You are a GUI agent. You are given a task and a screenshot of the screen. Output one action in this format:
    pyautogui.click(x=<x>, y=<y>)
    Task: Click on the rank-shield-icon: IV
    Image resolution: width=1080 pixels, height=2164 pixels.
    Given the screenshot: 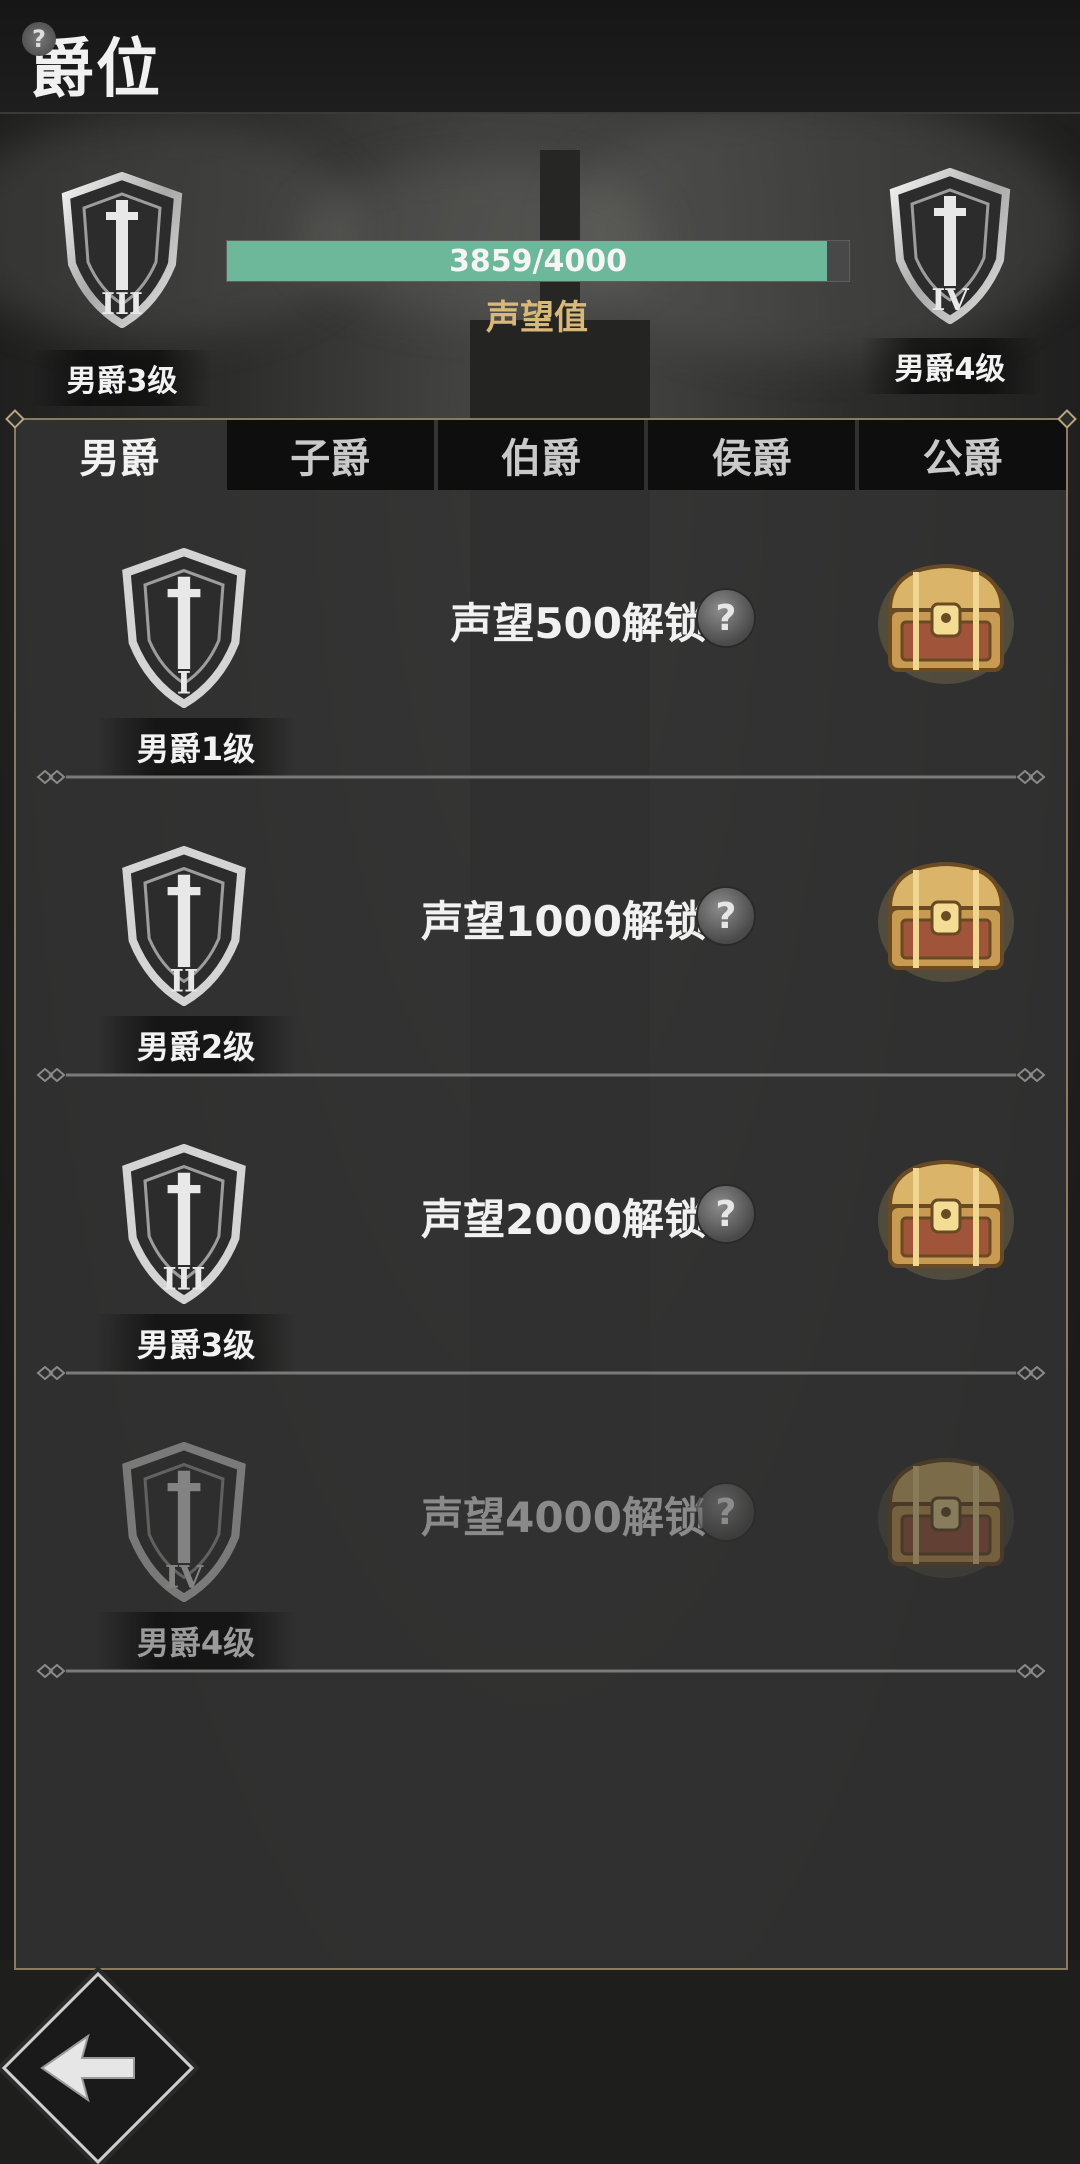 What is the action you would take?
    pyautogui.click(x=184, y=1522)
    